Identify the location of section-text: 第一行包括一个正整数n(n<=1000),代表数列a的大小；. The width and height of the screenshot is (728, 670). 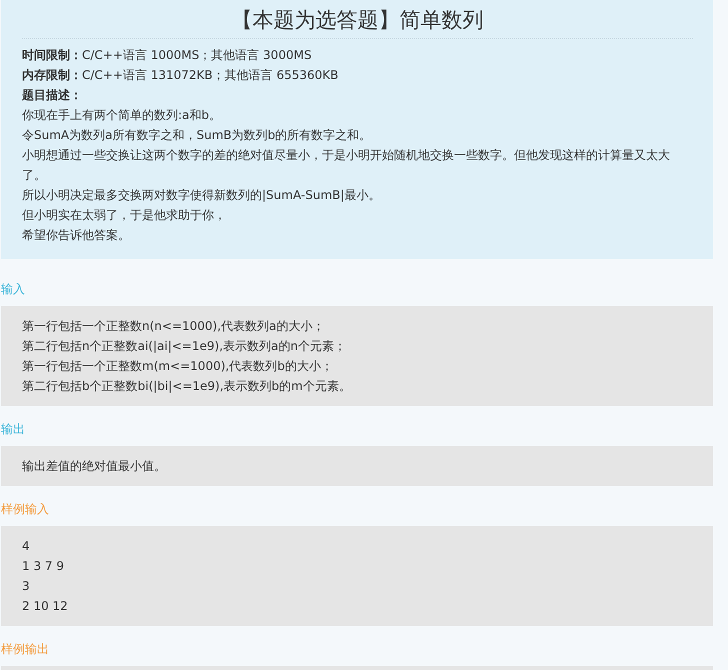
(174, 326).